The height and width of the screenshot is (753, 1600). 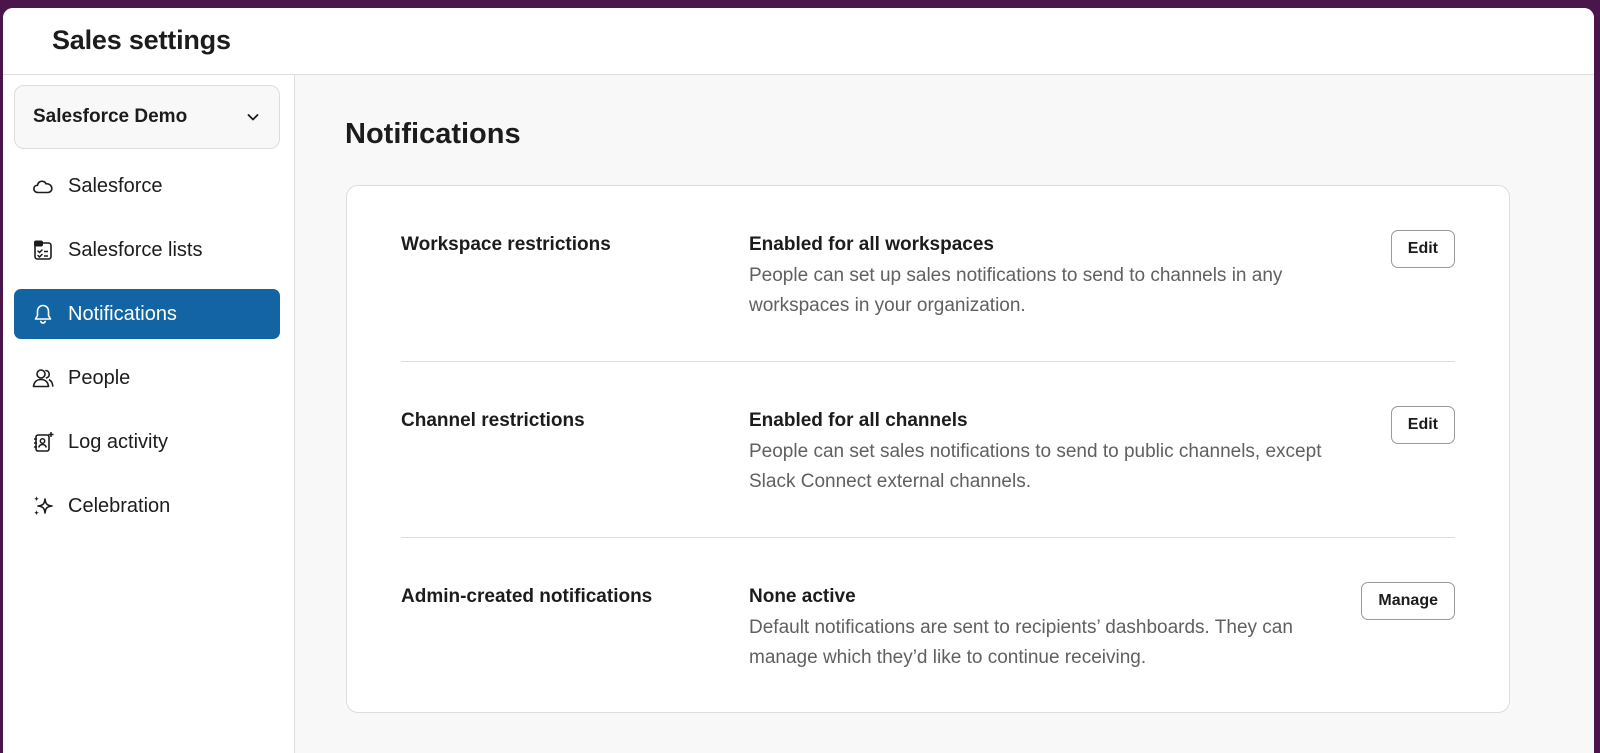 What do you see at coordinates (147, 378) in the screenshot?
I see `sidebar-item-people: People` at bounding box center [147, 378].